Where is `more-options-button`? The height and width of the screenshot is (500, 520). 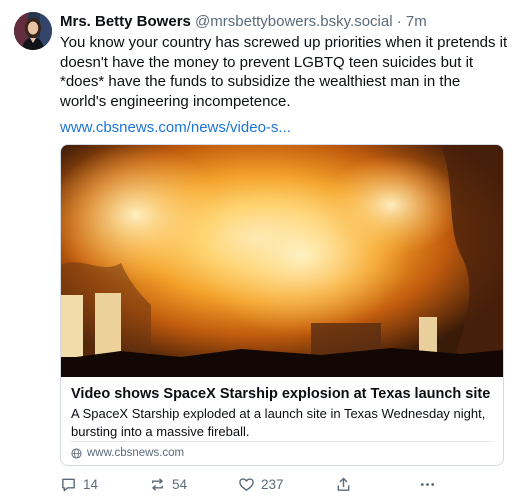
more-options-button is located at coordinates (427, 484).